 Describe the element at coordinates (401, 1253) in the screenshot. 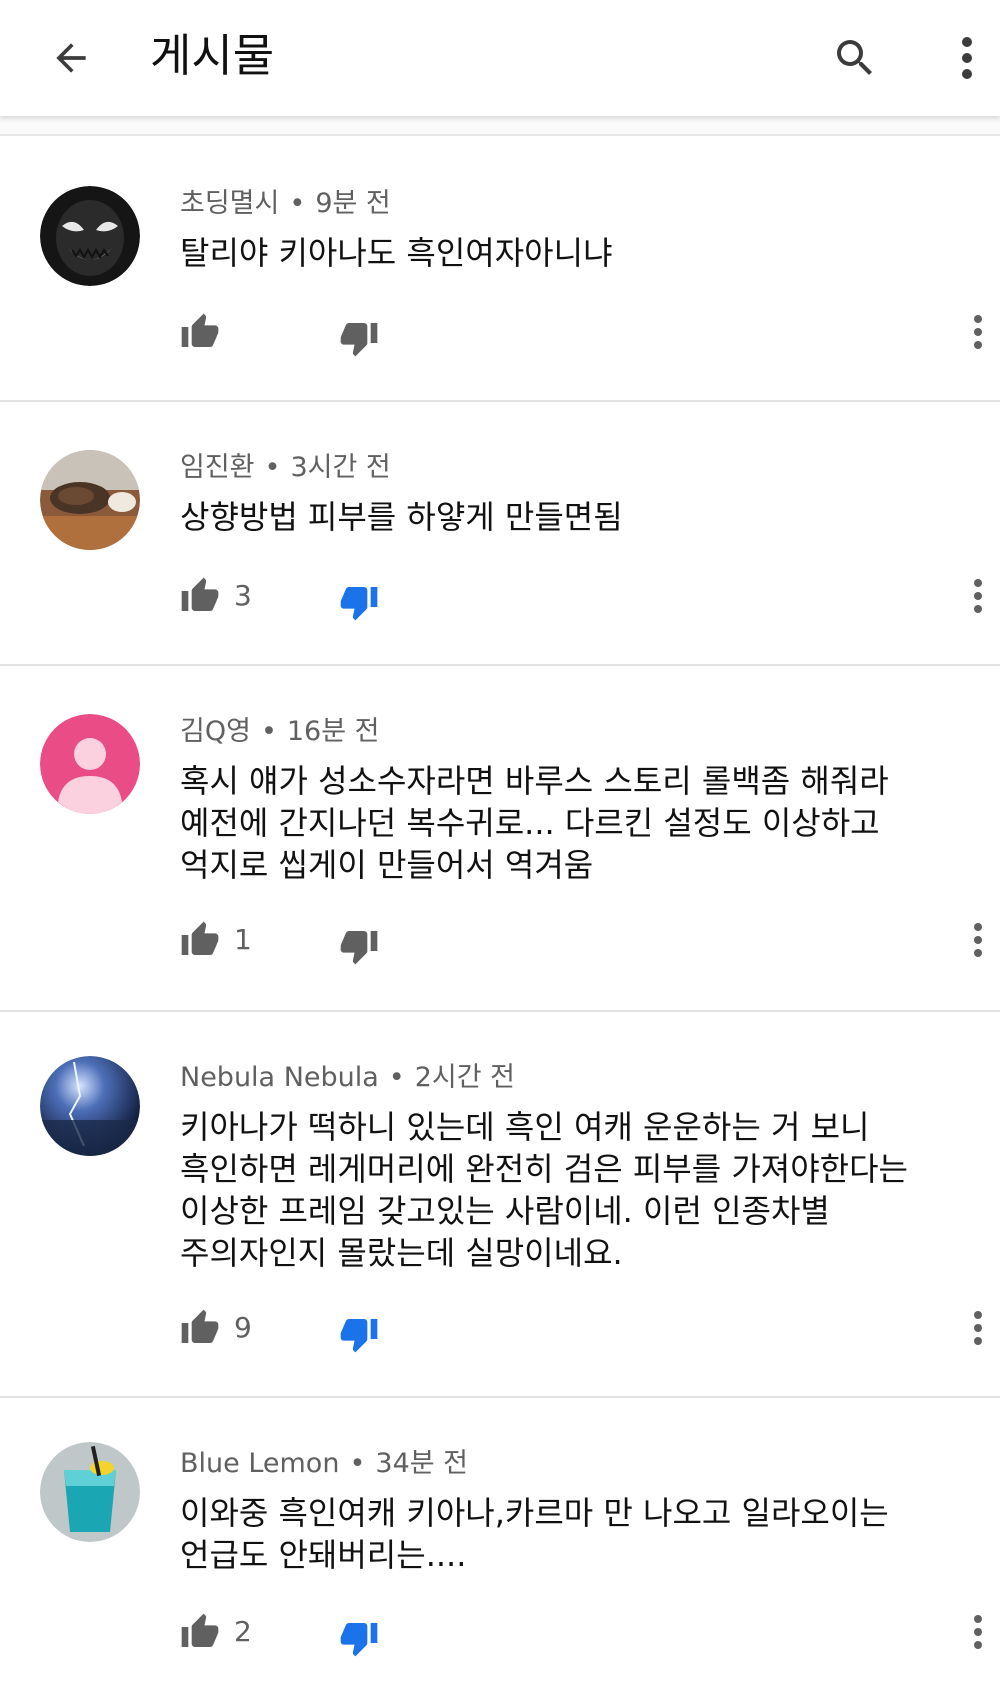

I see `comment-text-line: 주의자인지 몰랐는데 실망이네요.` at that location.